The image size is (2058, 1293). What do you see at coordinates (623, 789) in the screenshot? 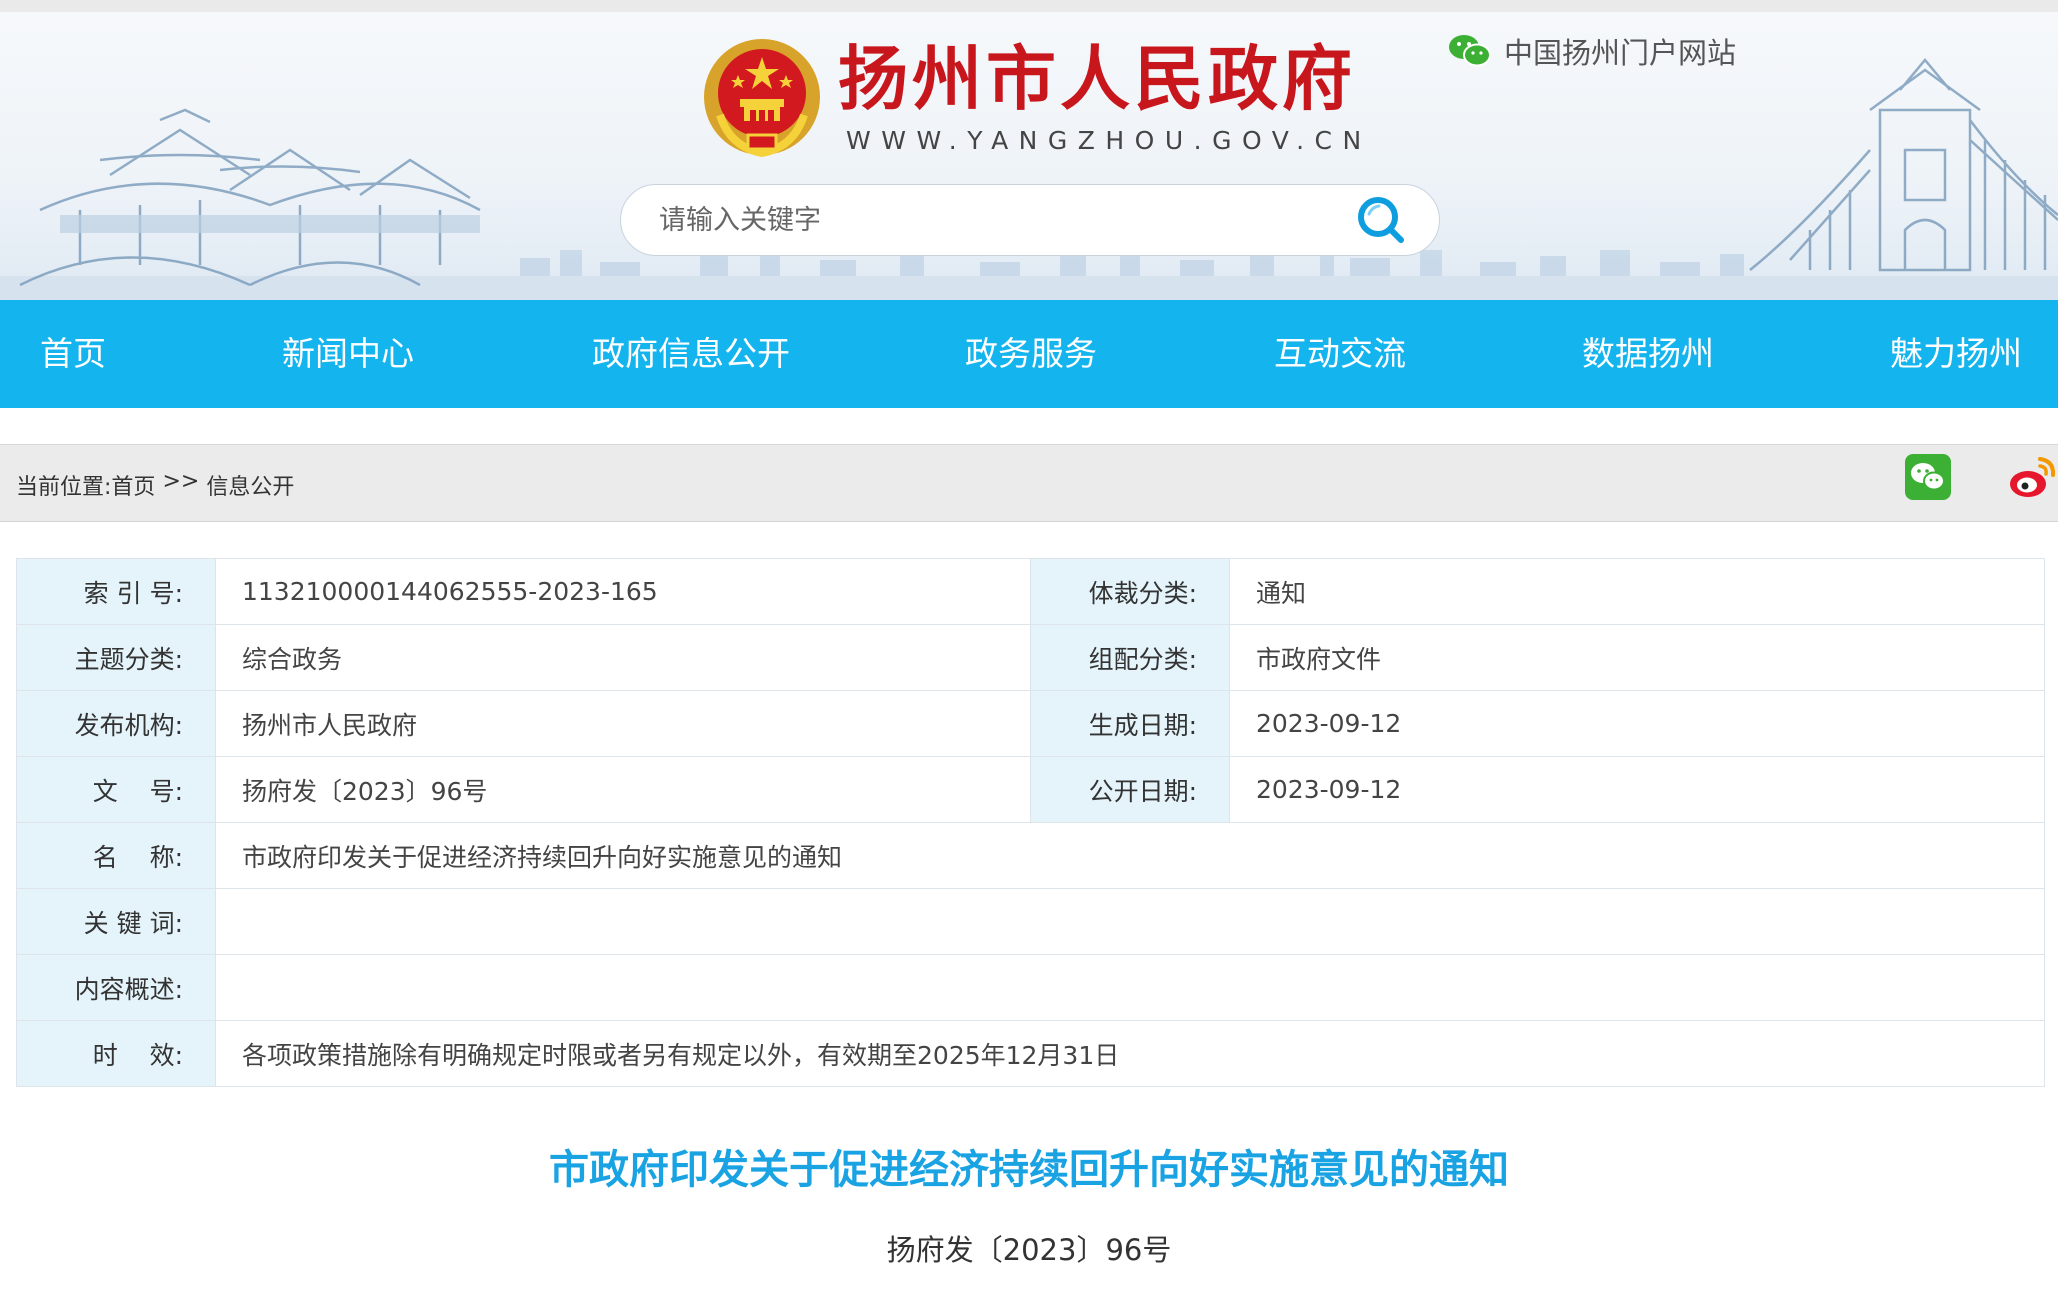
I see `docno-value: 扬府发〔2023〕96号` at bounding box center [623, 789].